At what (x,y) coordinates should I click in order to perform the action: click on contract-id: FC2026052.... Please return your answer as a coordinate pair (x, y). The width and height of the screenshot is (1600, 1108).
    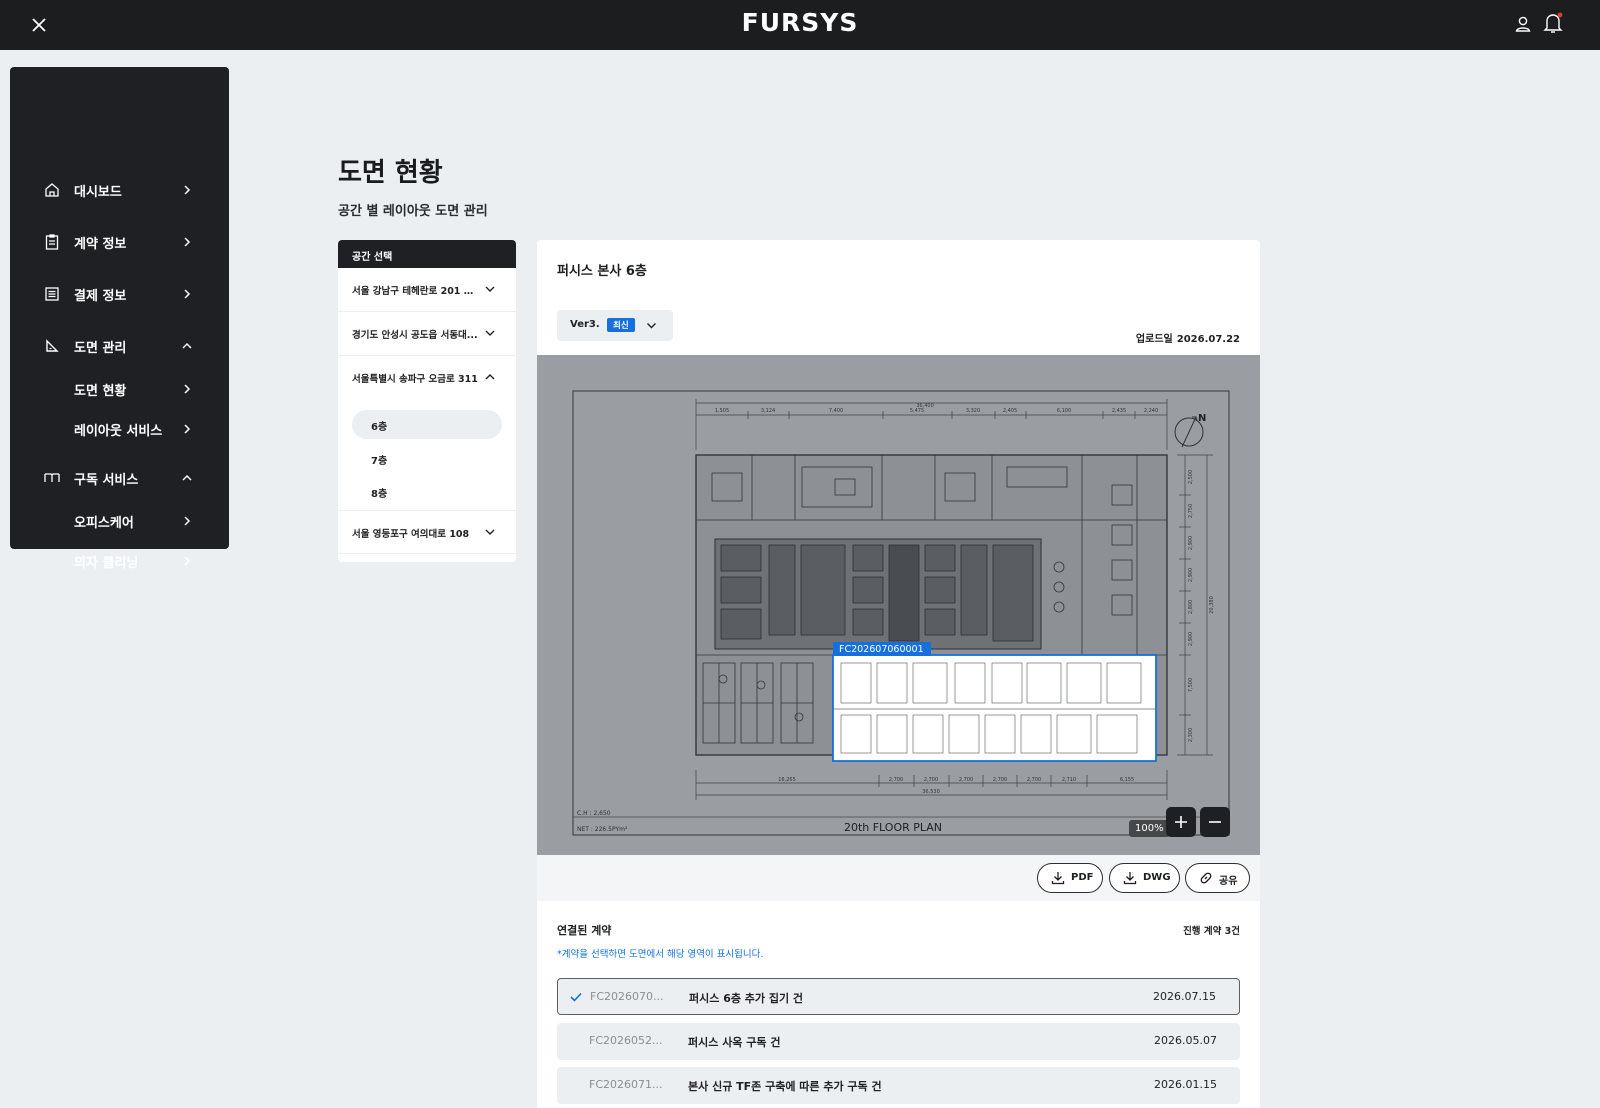
    Looking at the image, I should click on (626, 1040).